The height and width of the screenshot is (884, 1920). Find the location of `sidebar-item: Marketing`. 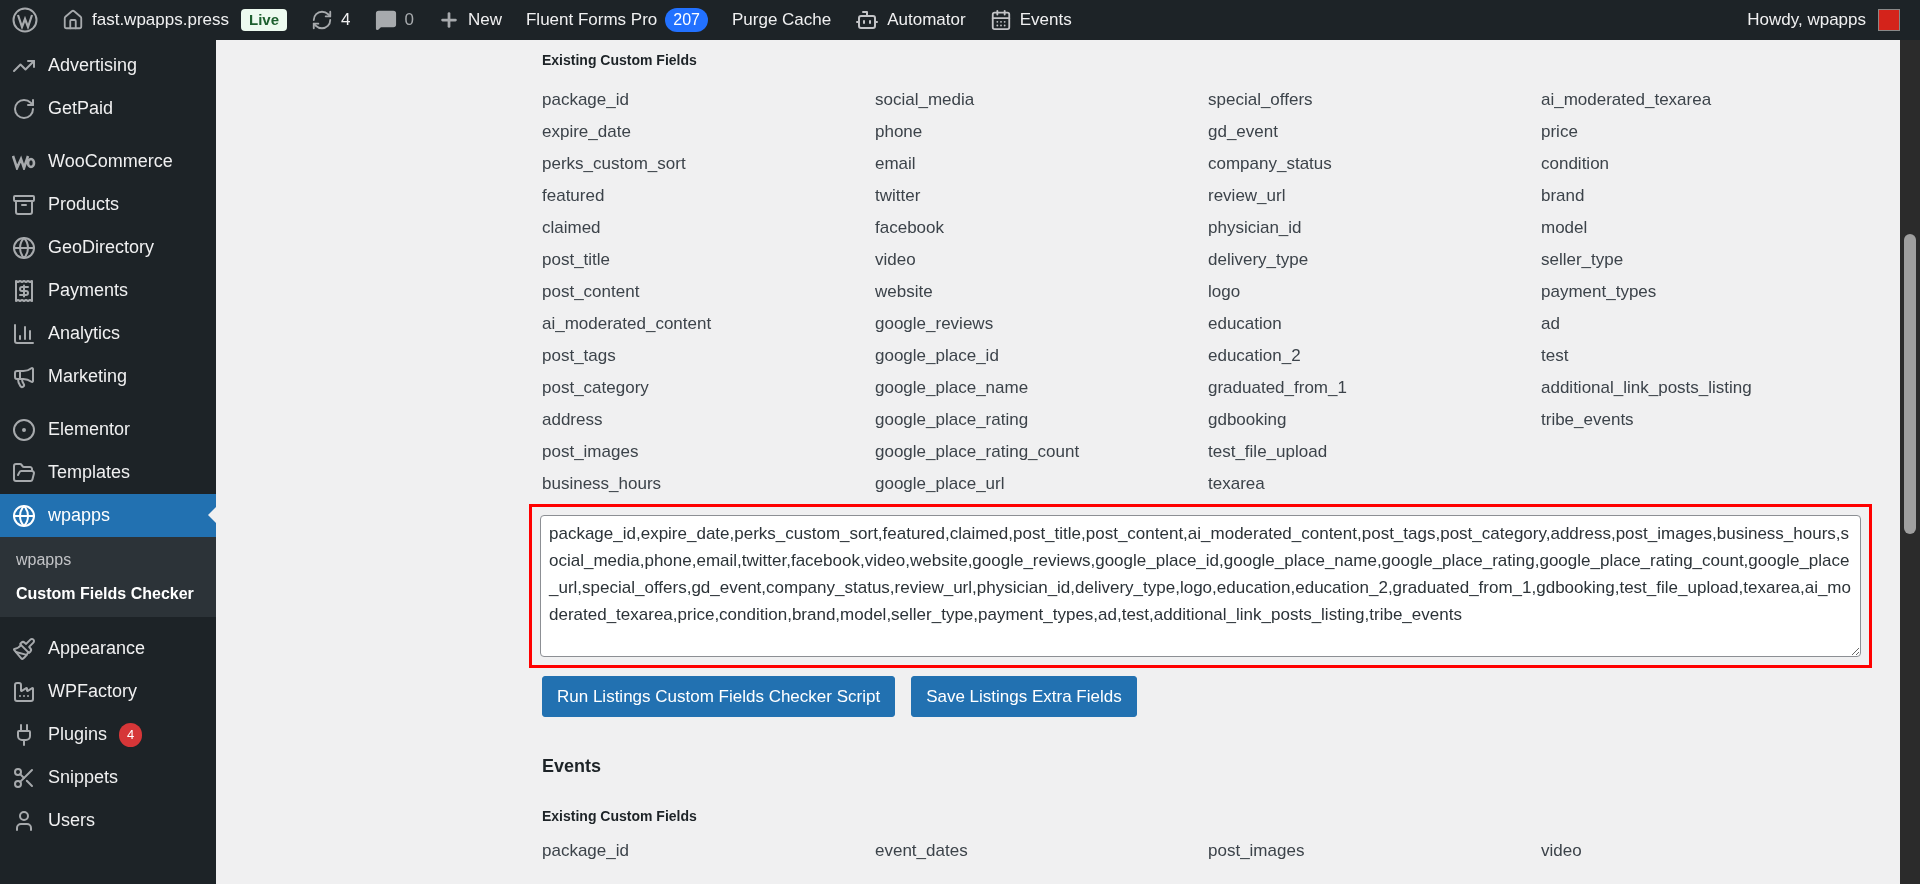

sidebar-item: Marketing is located at coordinates (108, 376).